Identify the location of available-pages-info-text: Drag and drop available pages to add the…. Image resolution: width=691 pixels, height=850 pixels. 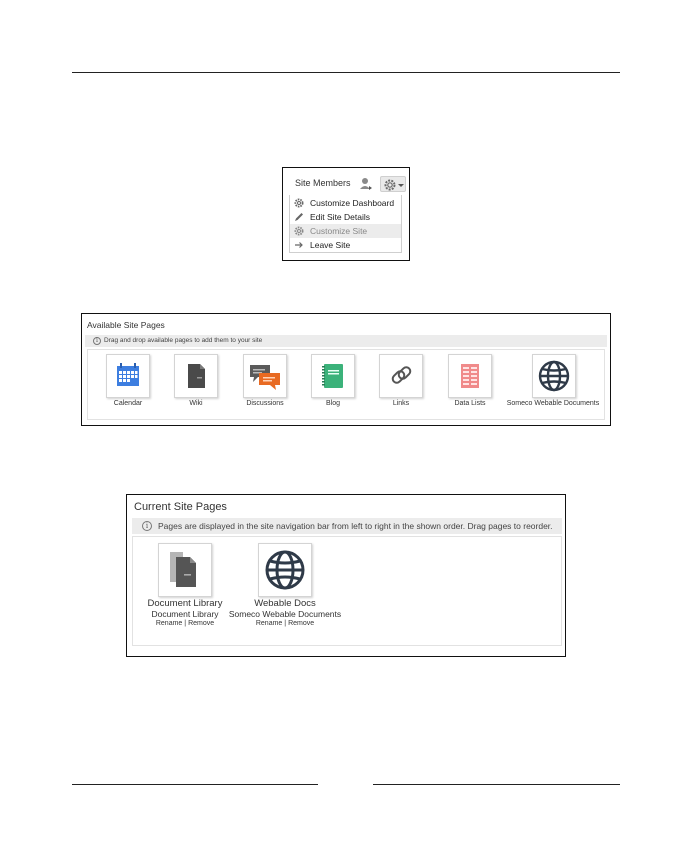
(183, 340).